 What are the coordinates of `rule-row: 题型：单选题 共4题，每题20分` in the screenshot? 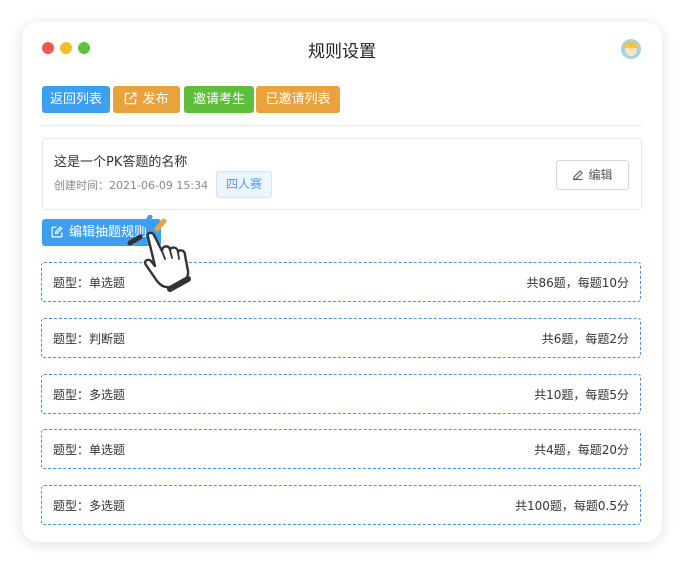 It's located at (341, 449).